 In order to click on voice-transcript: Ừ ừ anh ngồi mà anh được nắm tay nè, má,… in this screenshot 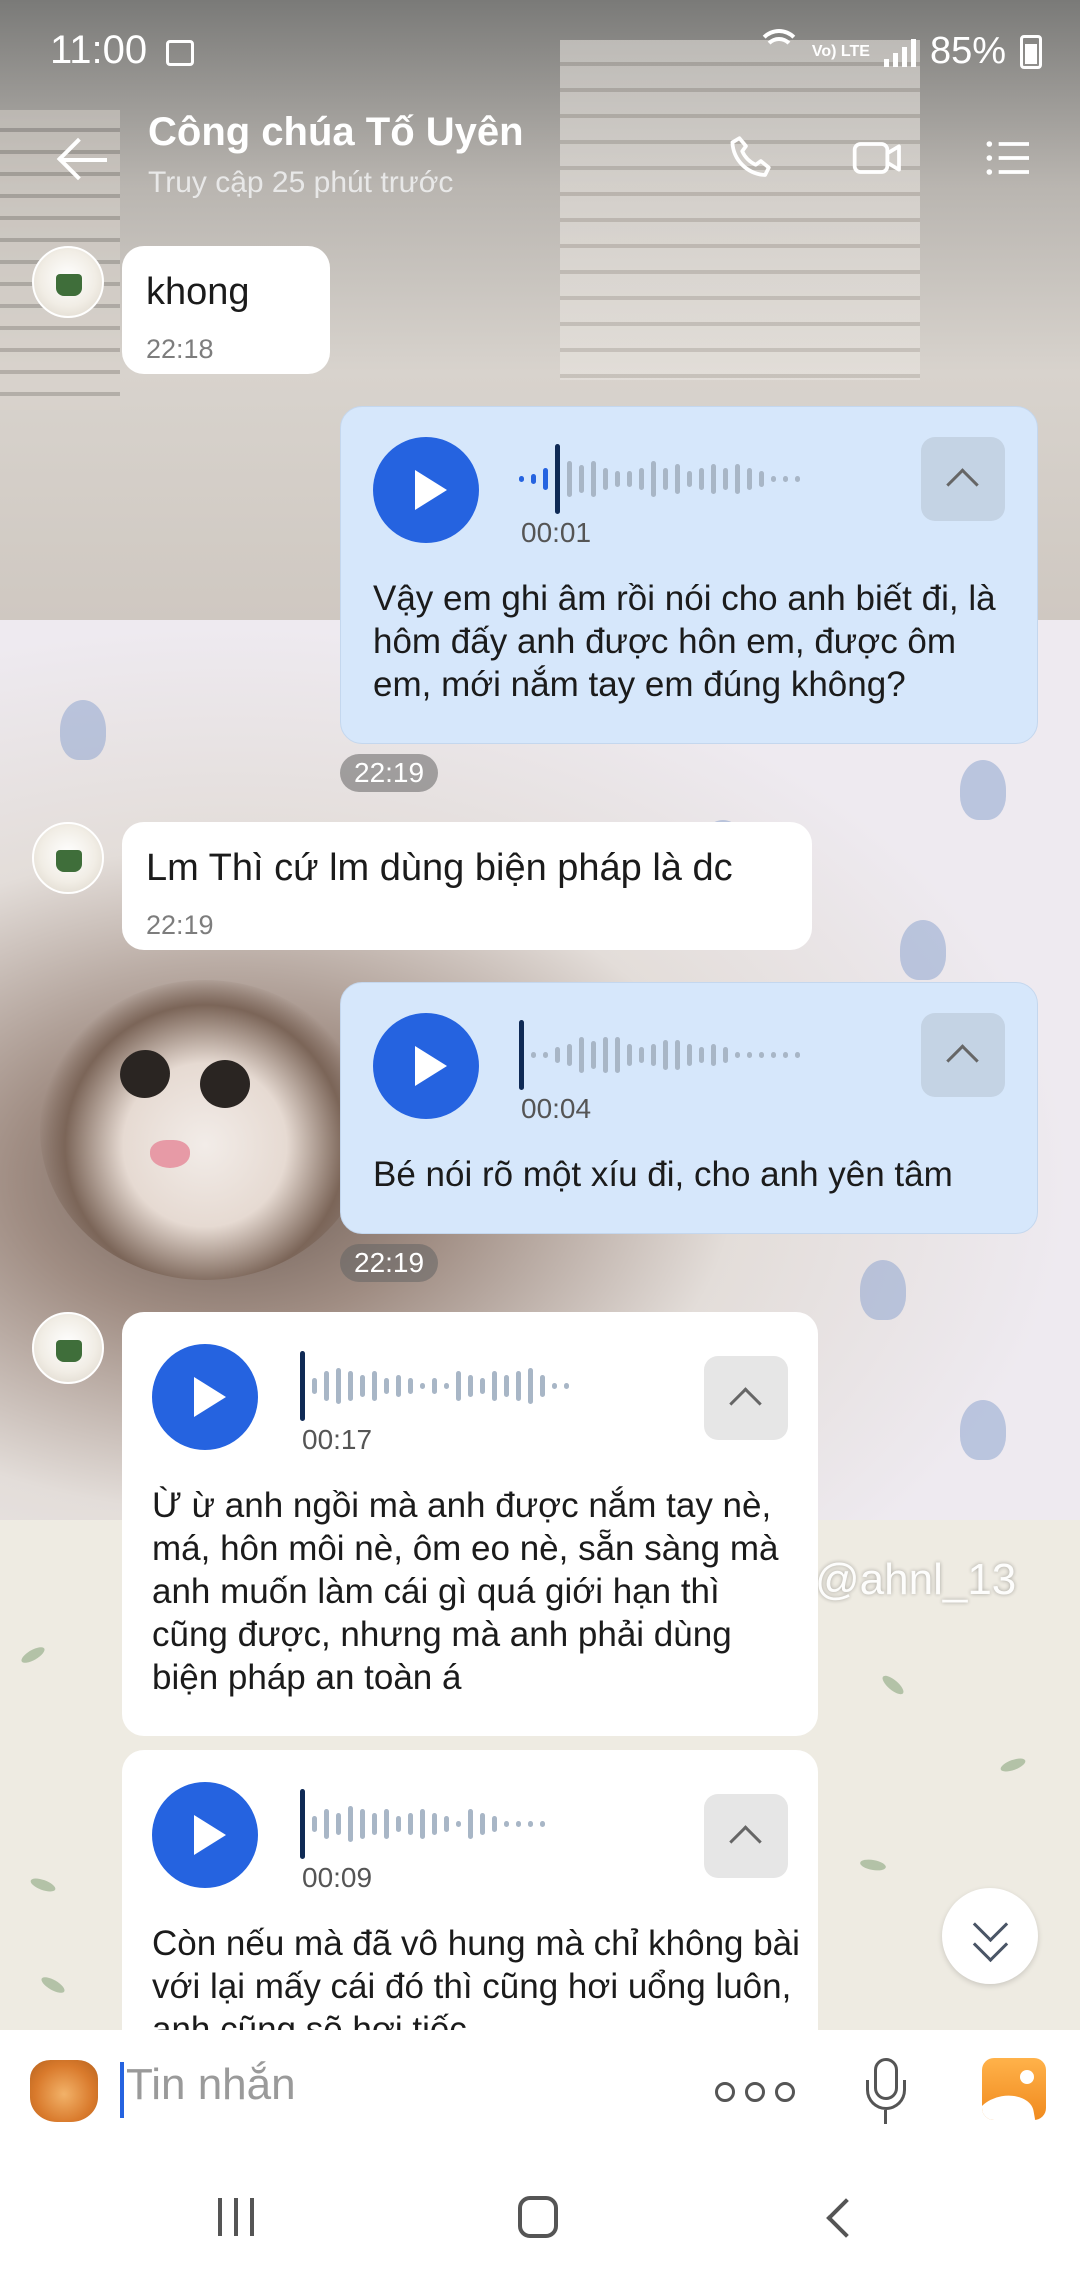, I will do `click(465, 1591)`.